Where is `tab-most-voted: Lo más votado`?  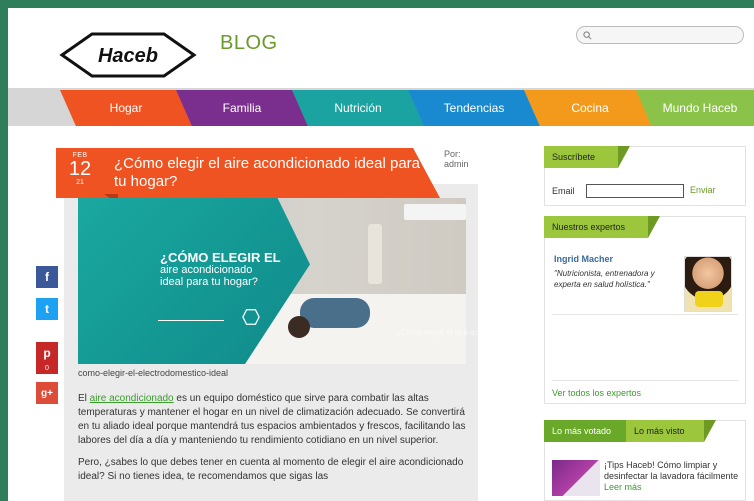
tab-most-voted: Lo más votado is located at coordinates (585, 431).